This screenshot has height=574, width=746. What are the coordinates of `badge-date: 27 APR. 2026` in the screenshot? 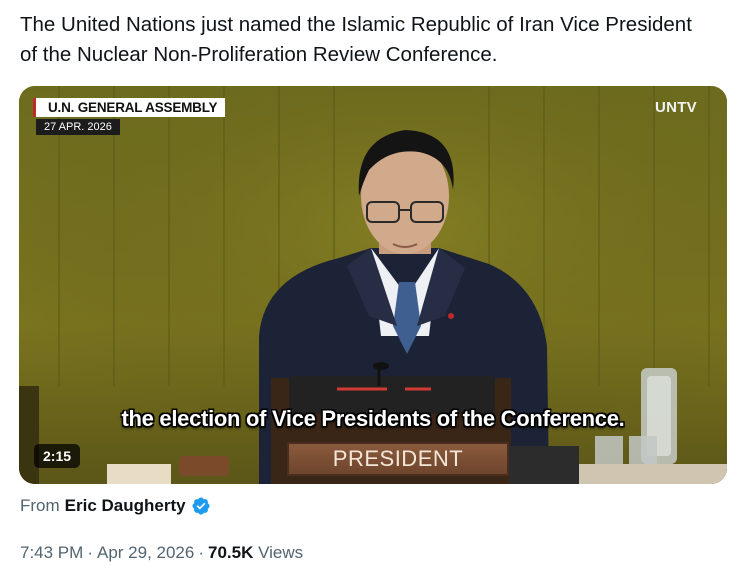 It's located at (78, 127).